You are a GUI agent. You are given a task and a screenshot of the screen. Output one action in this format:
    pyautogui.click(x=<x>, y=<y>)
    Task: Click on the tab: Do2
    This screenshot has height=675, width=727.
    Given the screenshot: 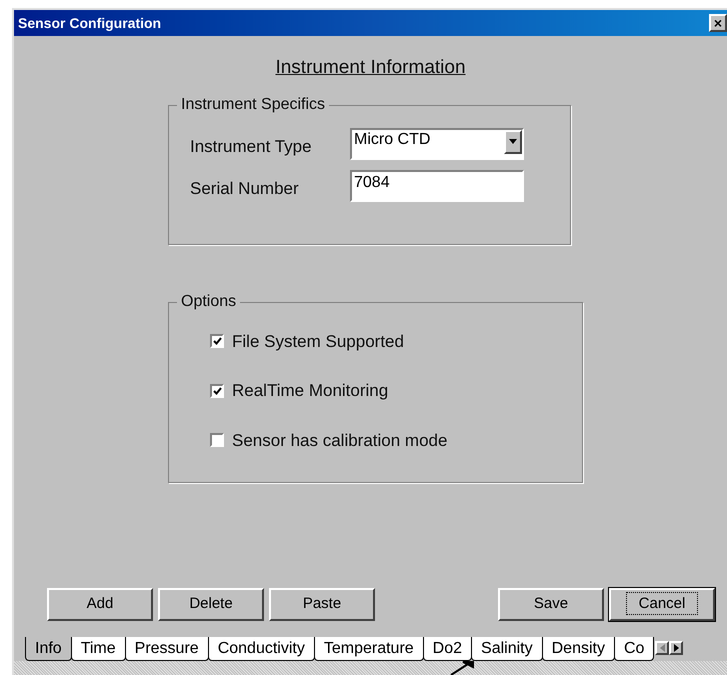 What is the action you would take?
    pyautogui.click(x=447, y=649)
    